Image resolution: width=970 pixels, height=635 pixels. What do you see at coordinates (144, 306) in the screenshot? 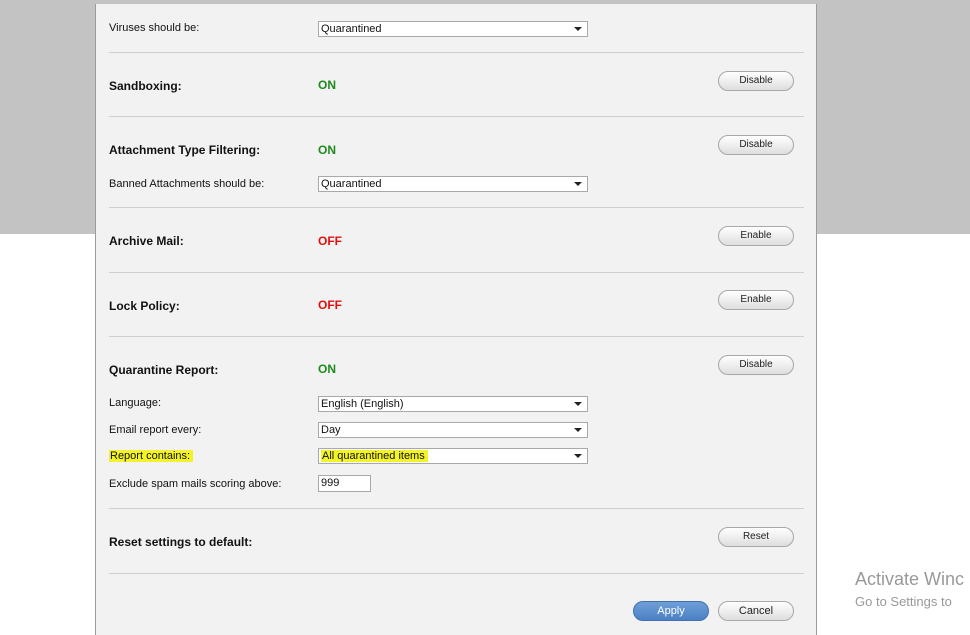
I see `lock-policy-label: Lock Policy:` at bounding box center [144, 306].